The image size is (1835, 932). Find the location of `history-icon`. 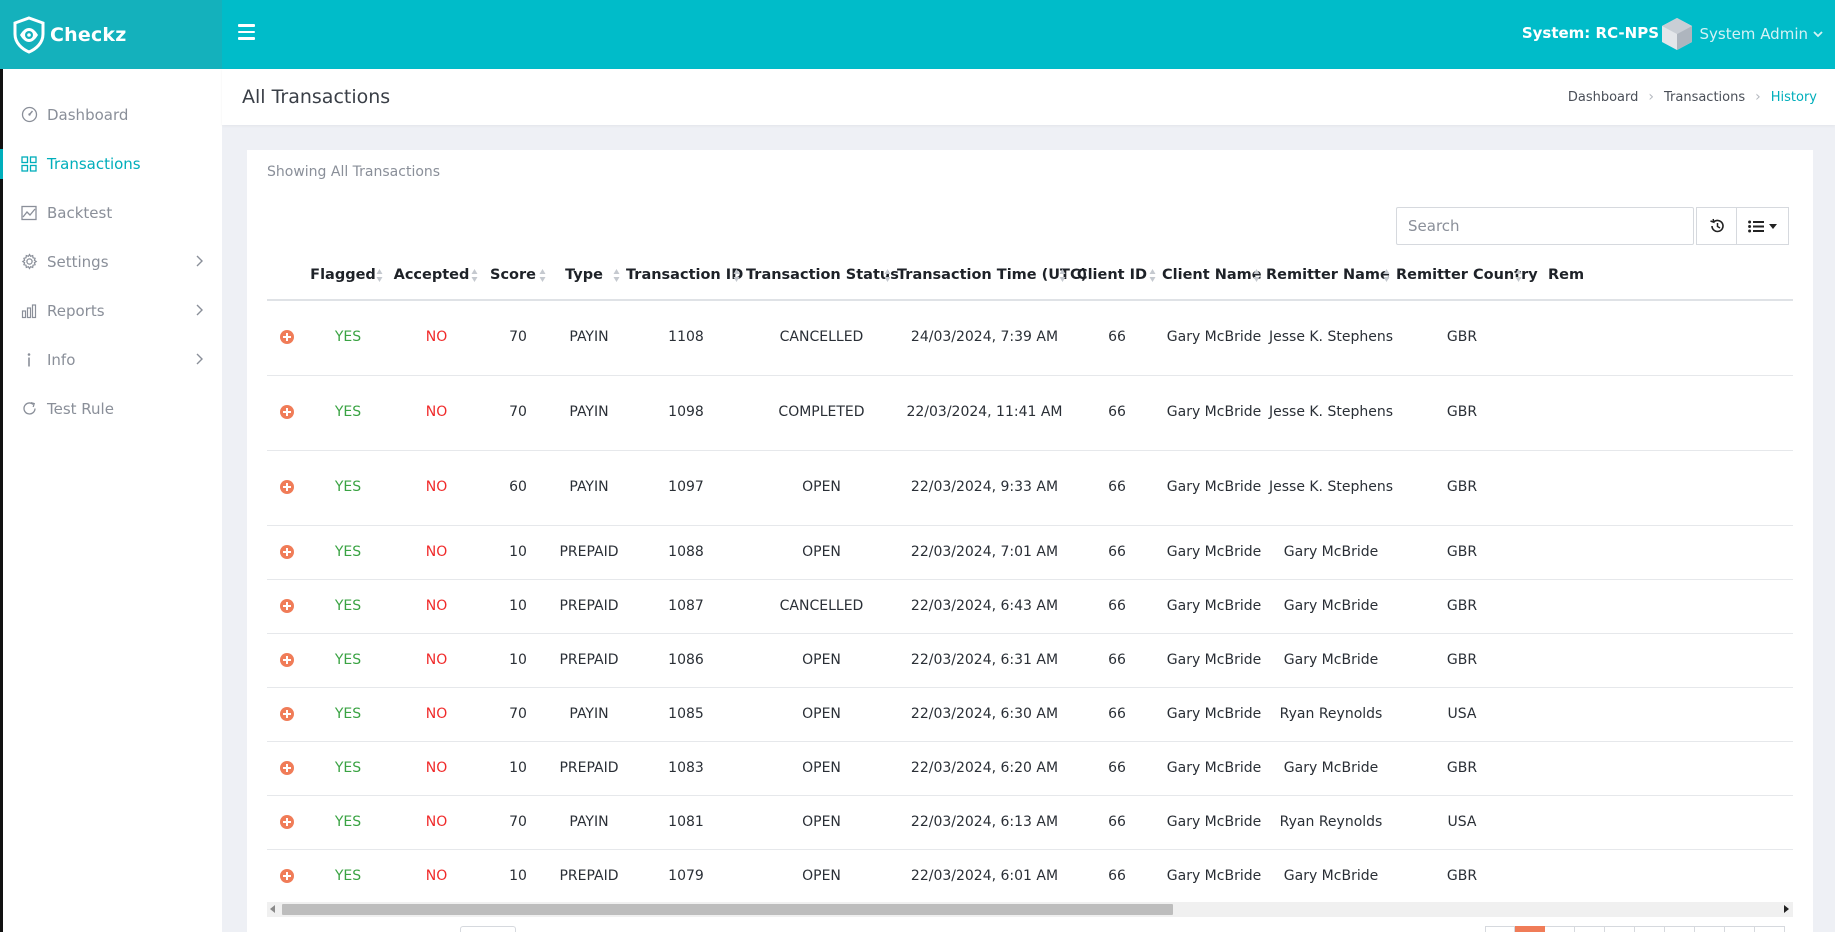

history-icon is located at coordinates (1716, 225).